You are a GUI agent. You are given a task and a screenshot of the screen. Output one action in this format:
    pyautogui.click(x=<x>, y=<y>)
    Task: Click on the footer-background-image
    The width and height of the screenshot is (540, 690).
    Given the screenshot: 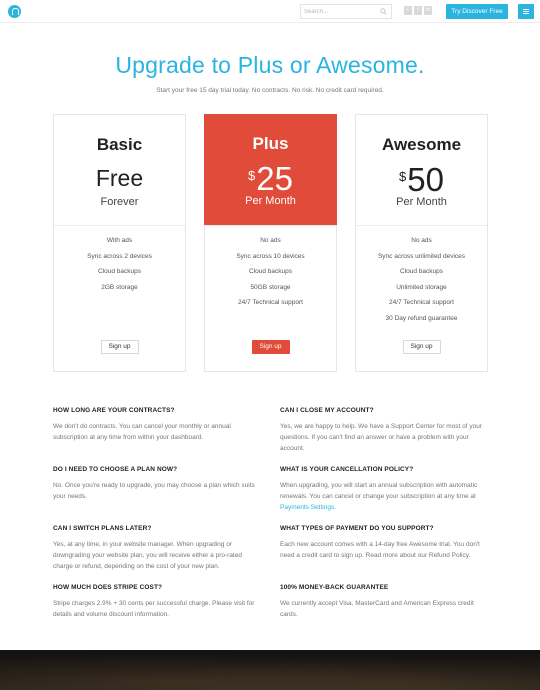 What is the action you would take?
    pyautogui.click(x=270, y=670)
    